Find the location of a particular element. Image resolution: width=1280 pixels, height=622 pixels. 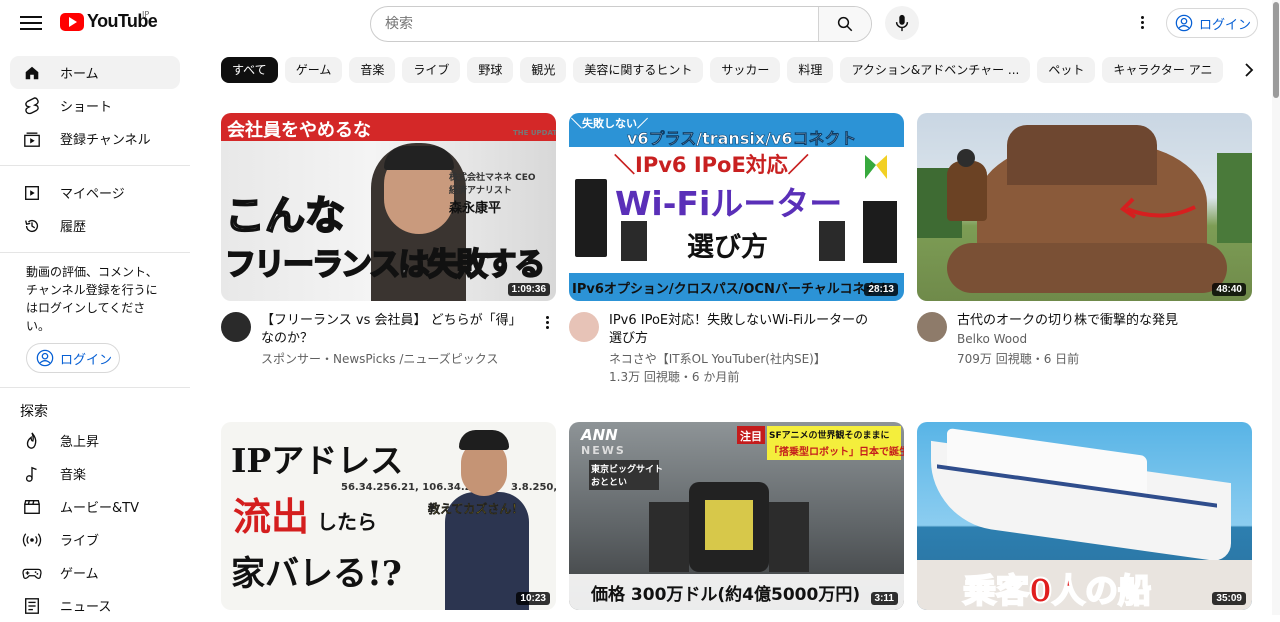

sidebar-item-label: ショート is located at coordinates (86, 107).